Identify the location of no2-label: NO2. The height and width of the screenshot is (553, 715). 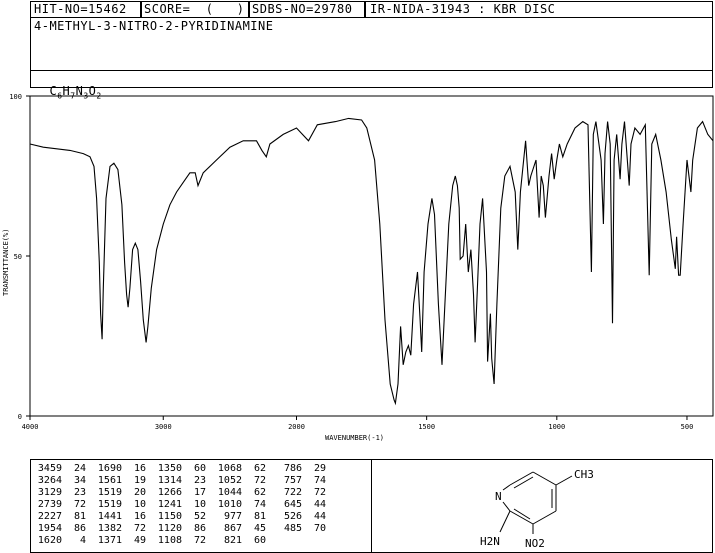
(535, 543).